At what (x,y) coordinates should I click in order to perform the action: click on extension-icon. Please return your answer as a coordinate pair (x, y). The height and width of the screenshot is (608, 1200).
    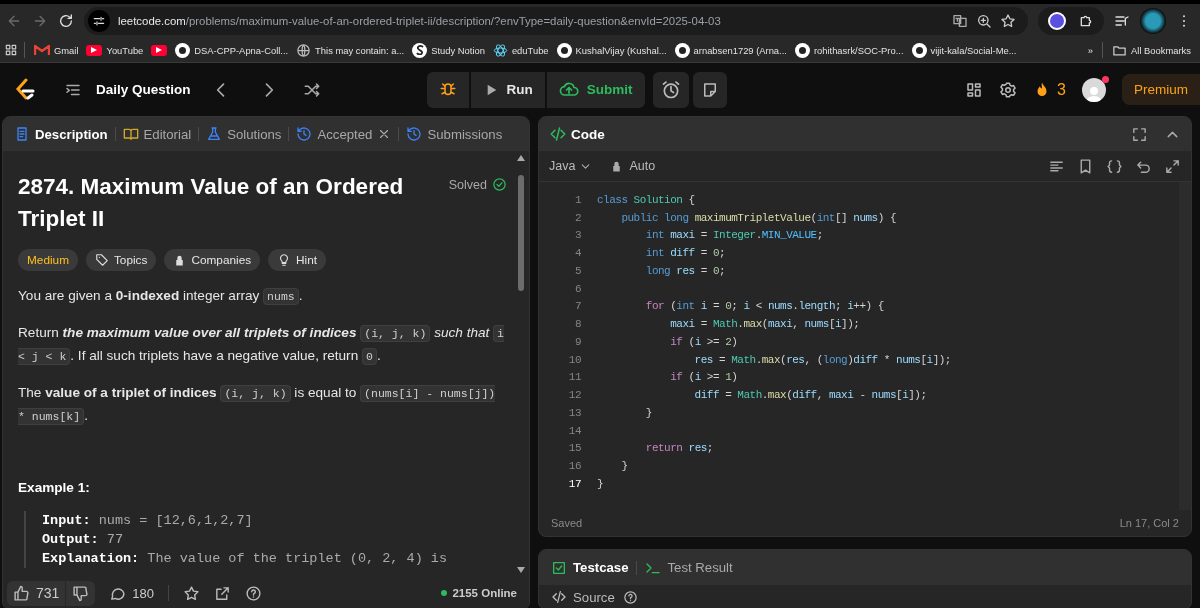
    Looking at the image, I should click on (1057, 21).